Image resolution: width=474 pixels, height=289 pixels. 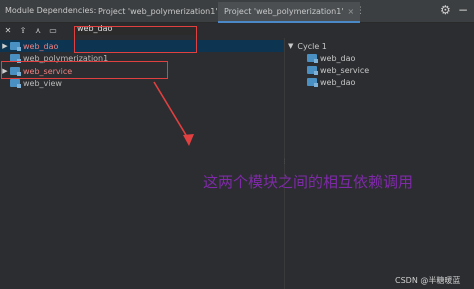 I want to click on annotation-arrow, so click(x=173, y=113).